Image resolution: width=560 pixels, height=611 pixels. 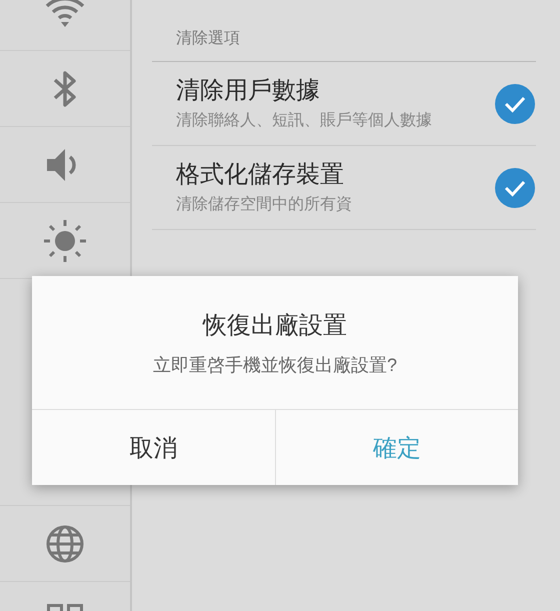 I want to click on option-description: 清除儲存空間中的所有資, so click(x=264, y=204).